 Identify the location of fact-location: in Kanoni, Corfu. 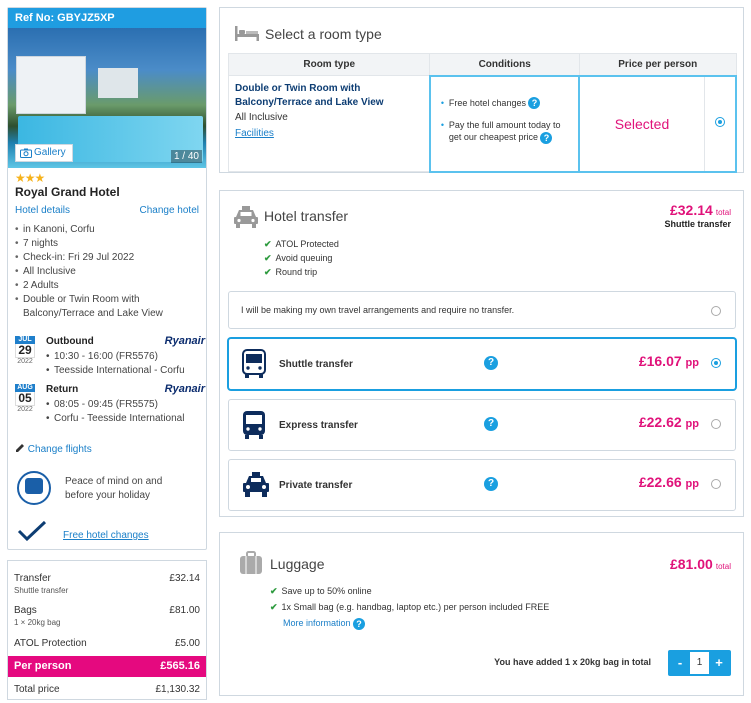
(110, 230).